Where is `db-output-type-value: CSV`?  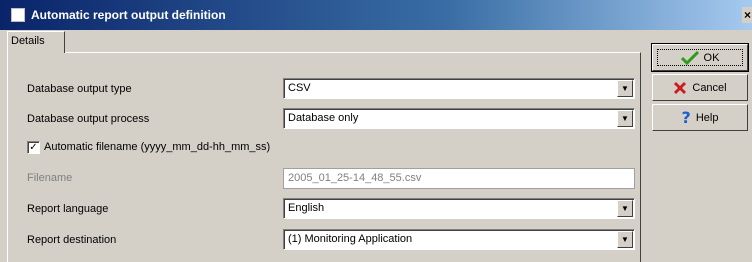 db-output-type-value: CSV is located at coordinates (299, 88).